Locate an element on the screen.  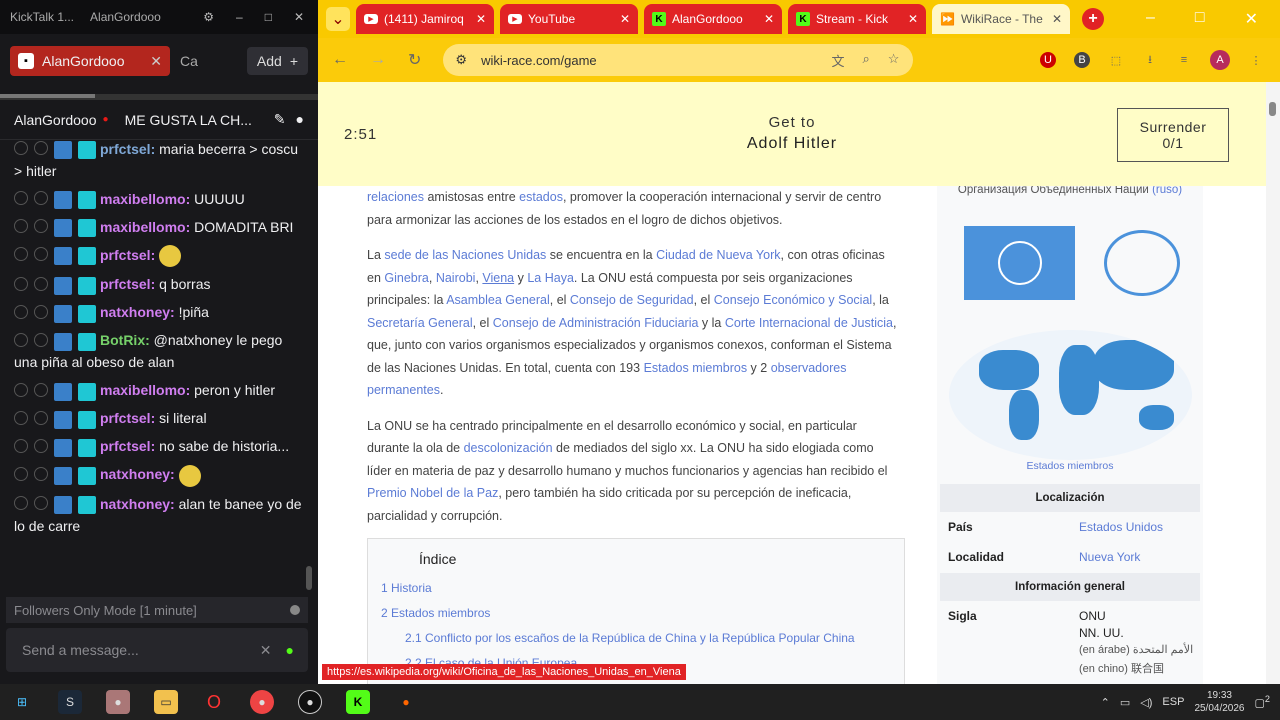
back-icon: ← is located at coordinates (340, 60).